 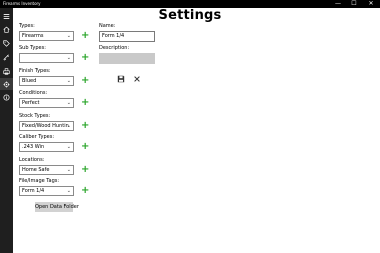 What do you see at coordinates (36, 170) in the screenshot?
I see `locations-select-value: Home Safe` at bounding box center [36, 170].